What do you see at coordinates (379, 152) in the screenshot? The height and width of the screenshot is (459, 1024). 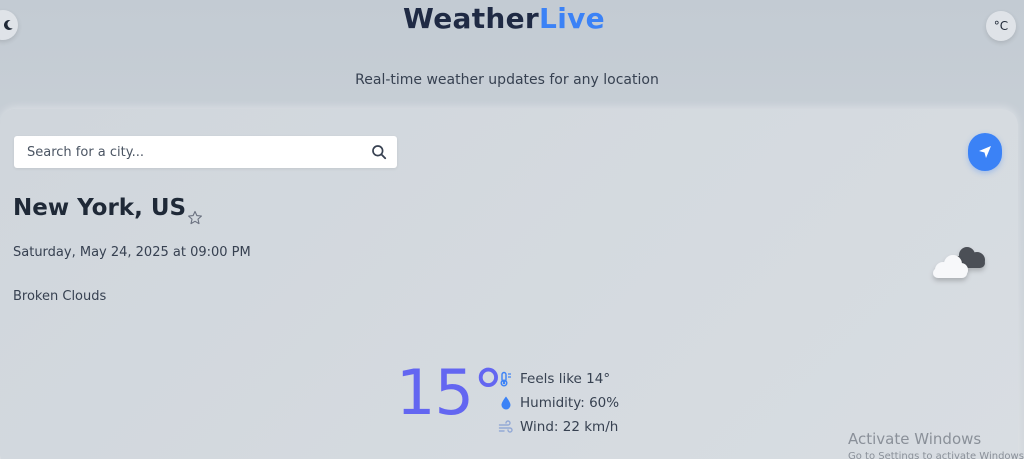 I see `search-icon` at bounding box center [379, 152].